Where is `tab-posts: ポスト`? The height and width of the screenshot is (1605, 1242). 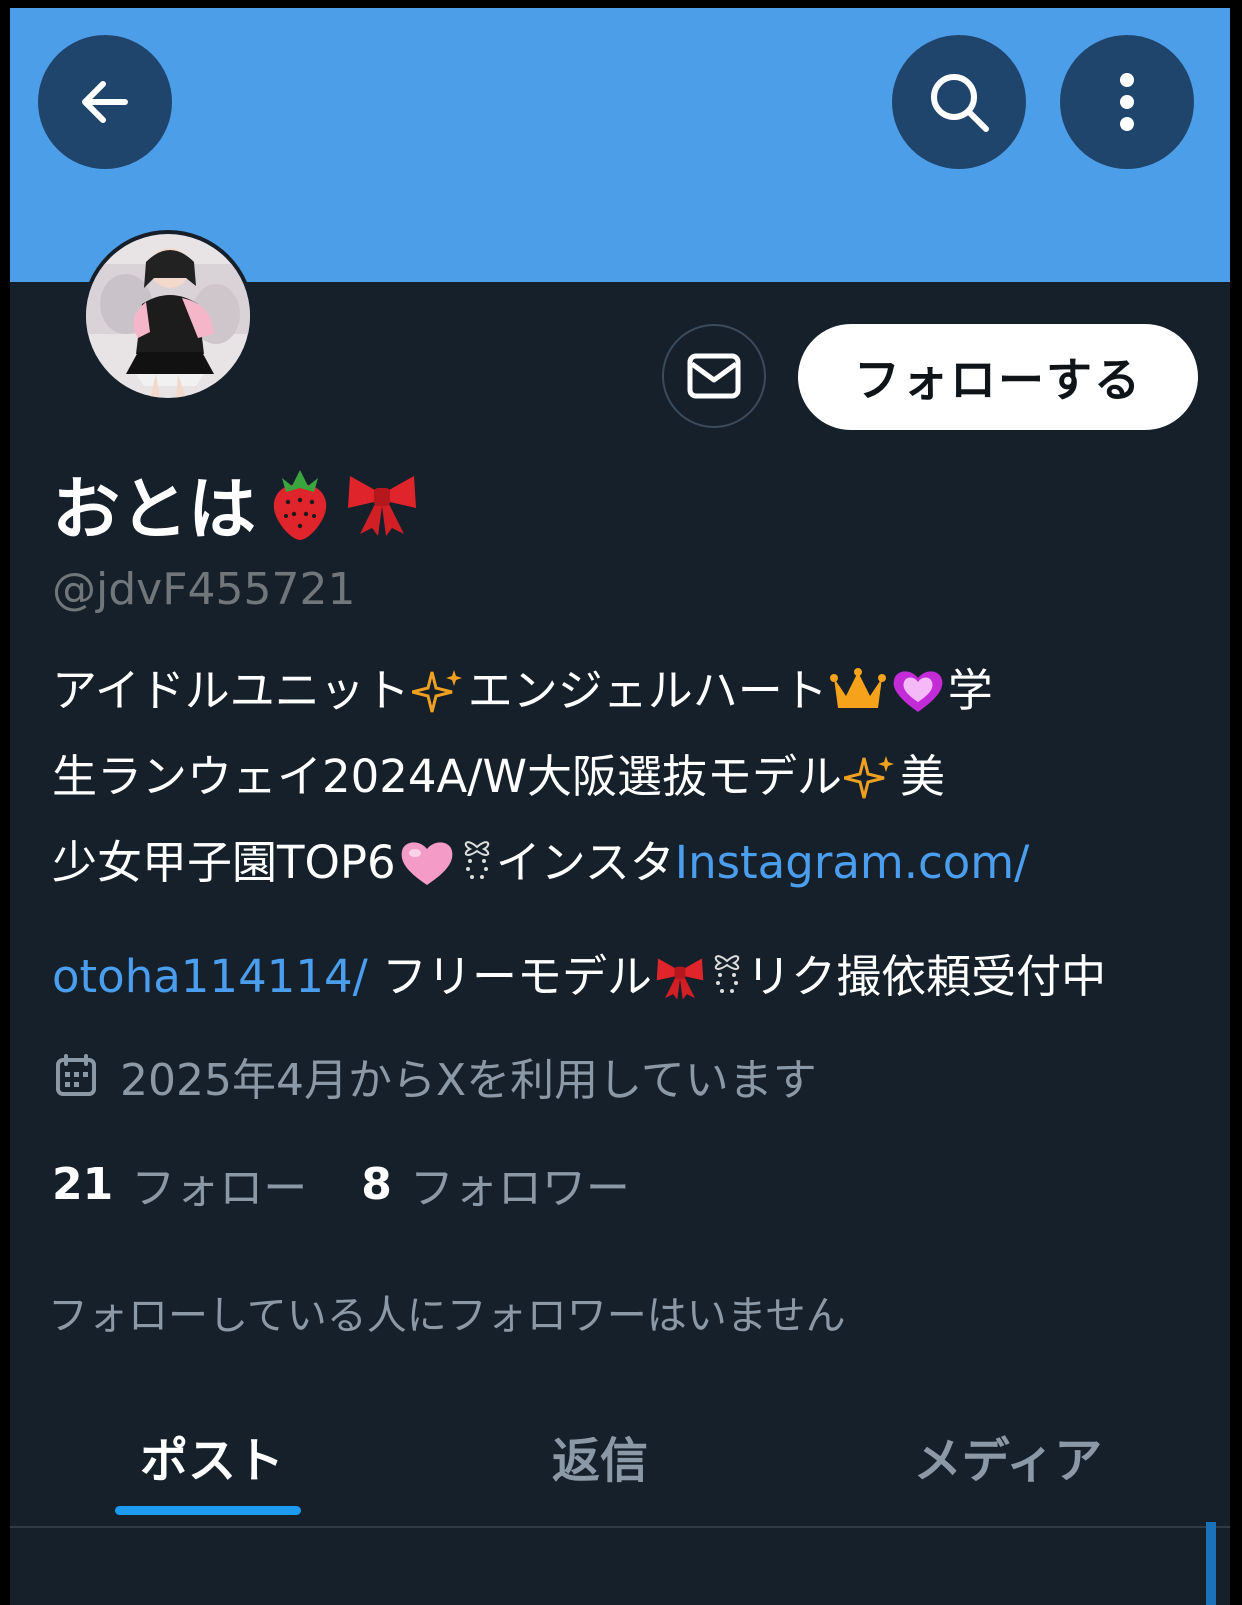 tab-posts: ポスト is located at coordinates (212, 1456).